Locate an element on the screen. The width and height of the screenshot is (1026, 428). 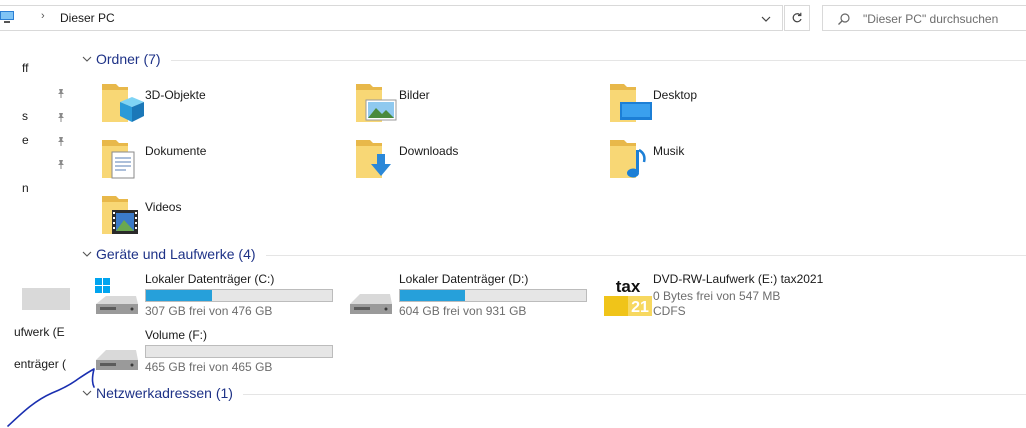
search-icon is located at coordinates (844, 19).